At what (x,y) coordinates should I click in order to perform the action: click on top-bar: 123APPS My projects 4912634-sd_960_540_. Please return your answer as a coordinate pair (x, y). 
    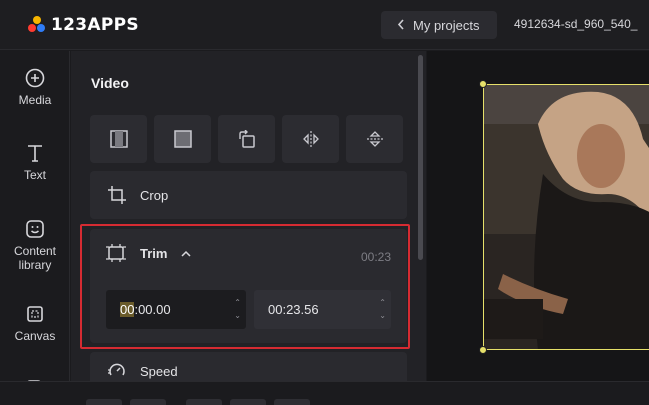
    Looking at the image, I should click on (324, 25).